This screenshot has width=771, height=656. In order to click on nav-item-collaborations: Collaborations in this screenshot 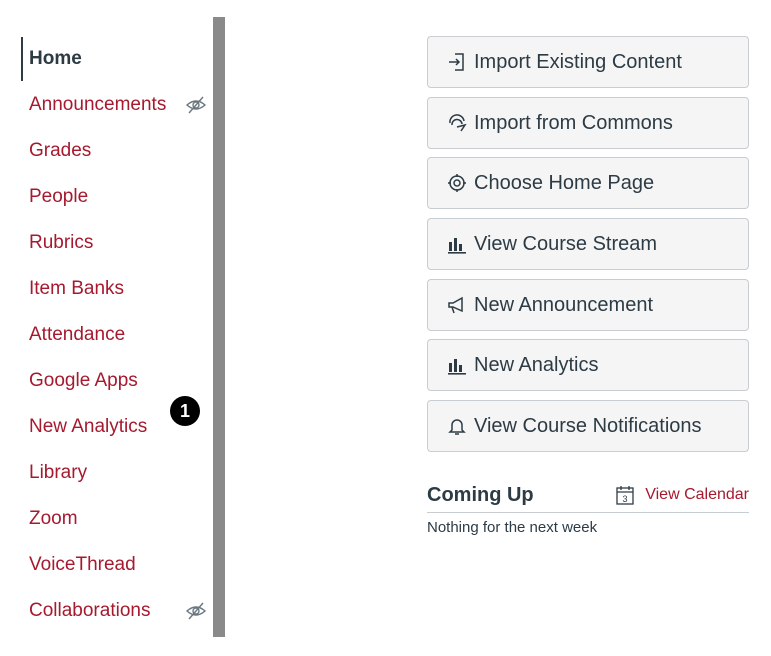, I will do `click(116, 611)`.